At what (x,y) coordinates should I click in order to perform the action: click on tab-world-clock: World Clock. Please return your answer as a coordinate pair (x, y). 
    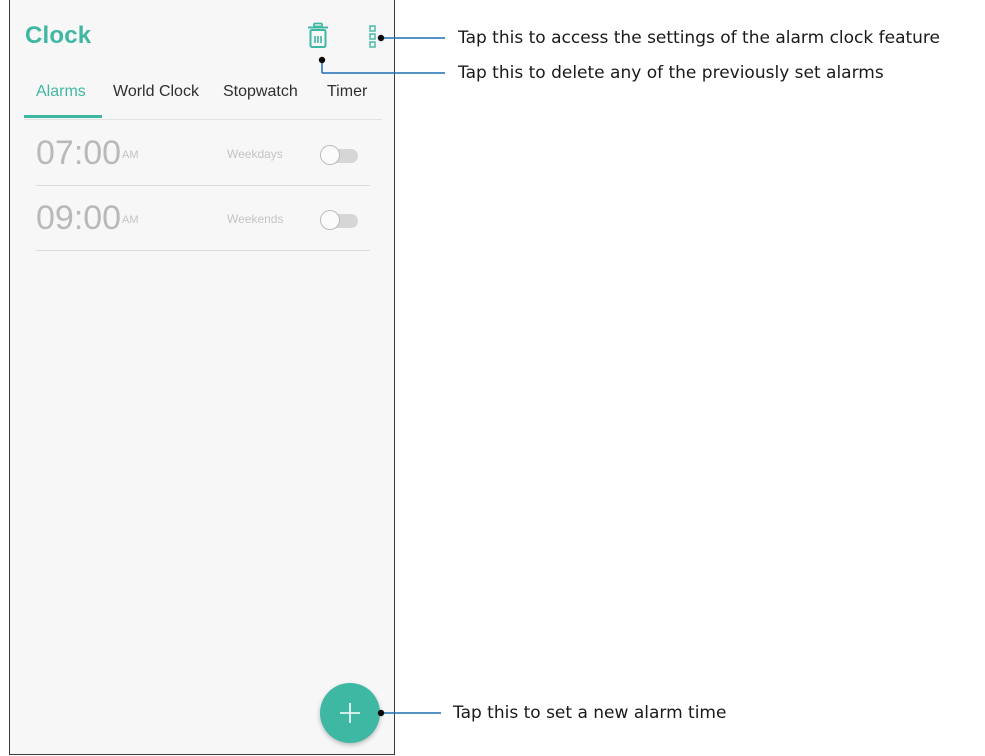
    Looking at the image, I should click on (156, 92).